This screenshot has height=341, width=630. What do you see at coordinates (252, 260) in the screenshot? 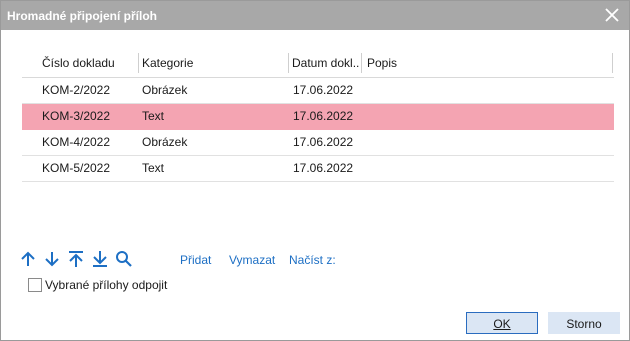
I see `delete-link: Vymazat` at bounding box center [252, 260].